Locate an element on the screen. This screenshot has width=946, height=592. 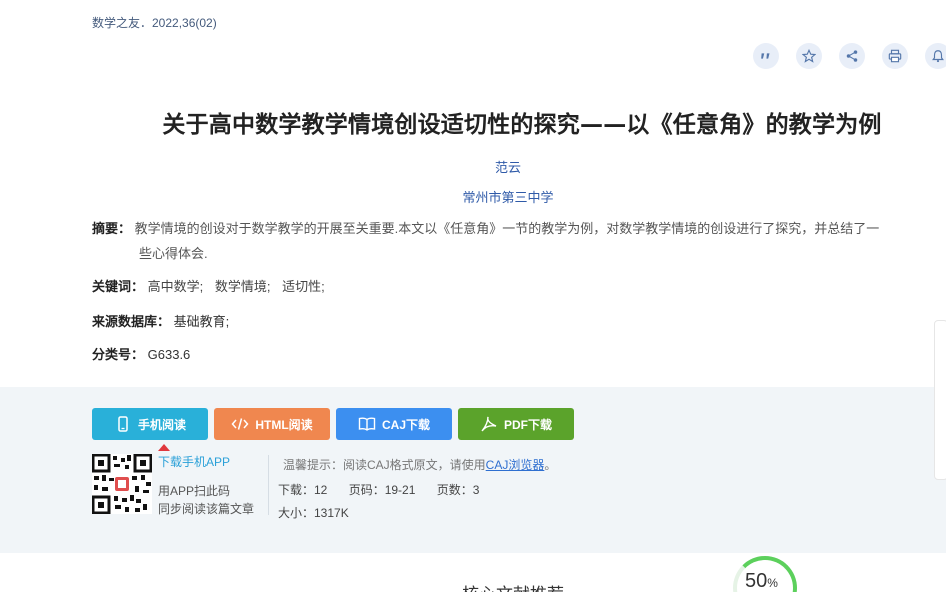
page-range: 页码：19-21 is located at coordinates (382, 490).